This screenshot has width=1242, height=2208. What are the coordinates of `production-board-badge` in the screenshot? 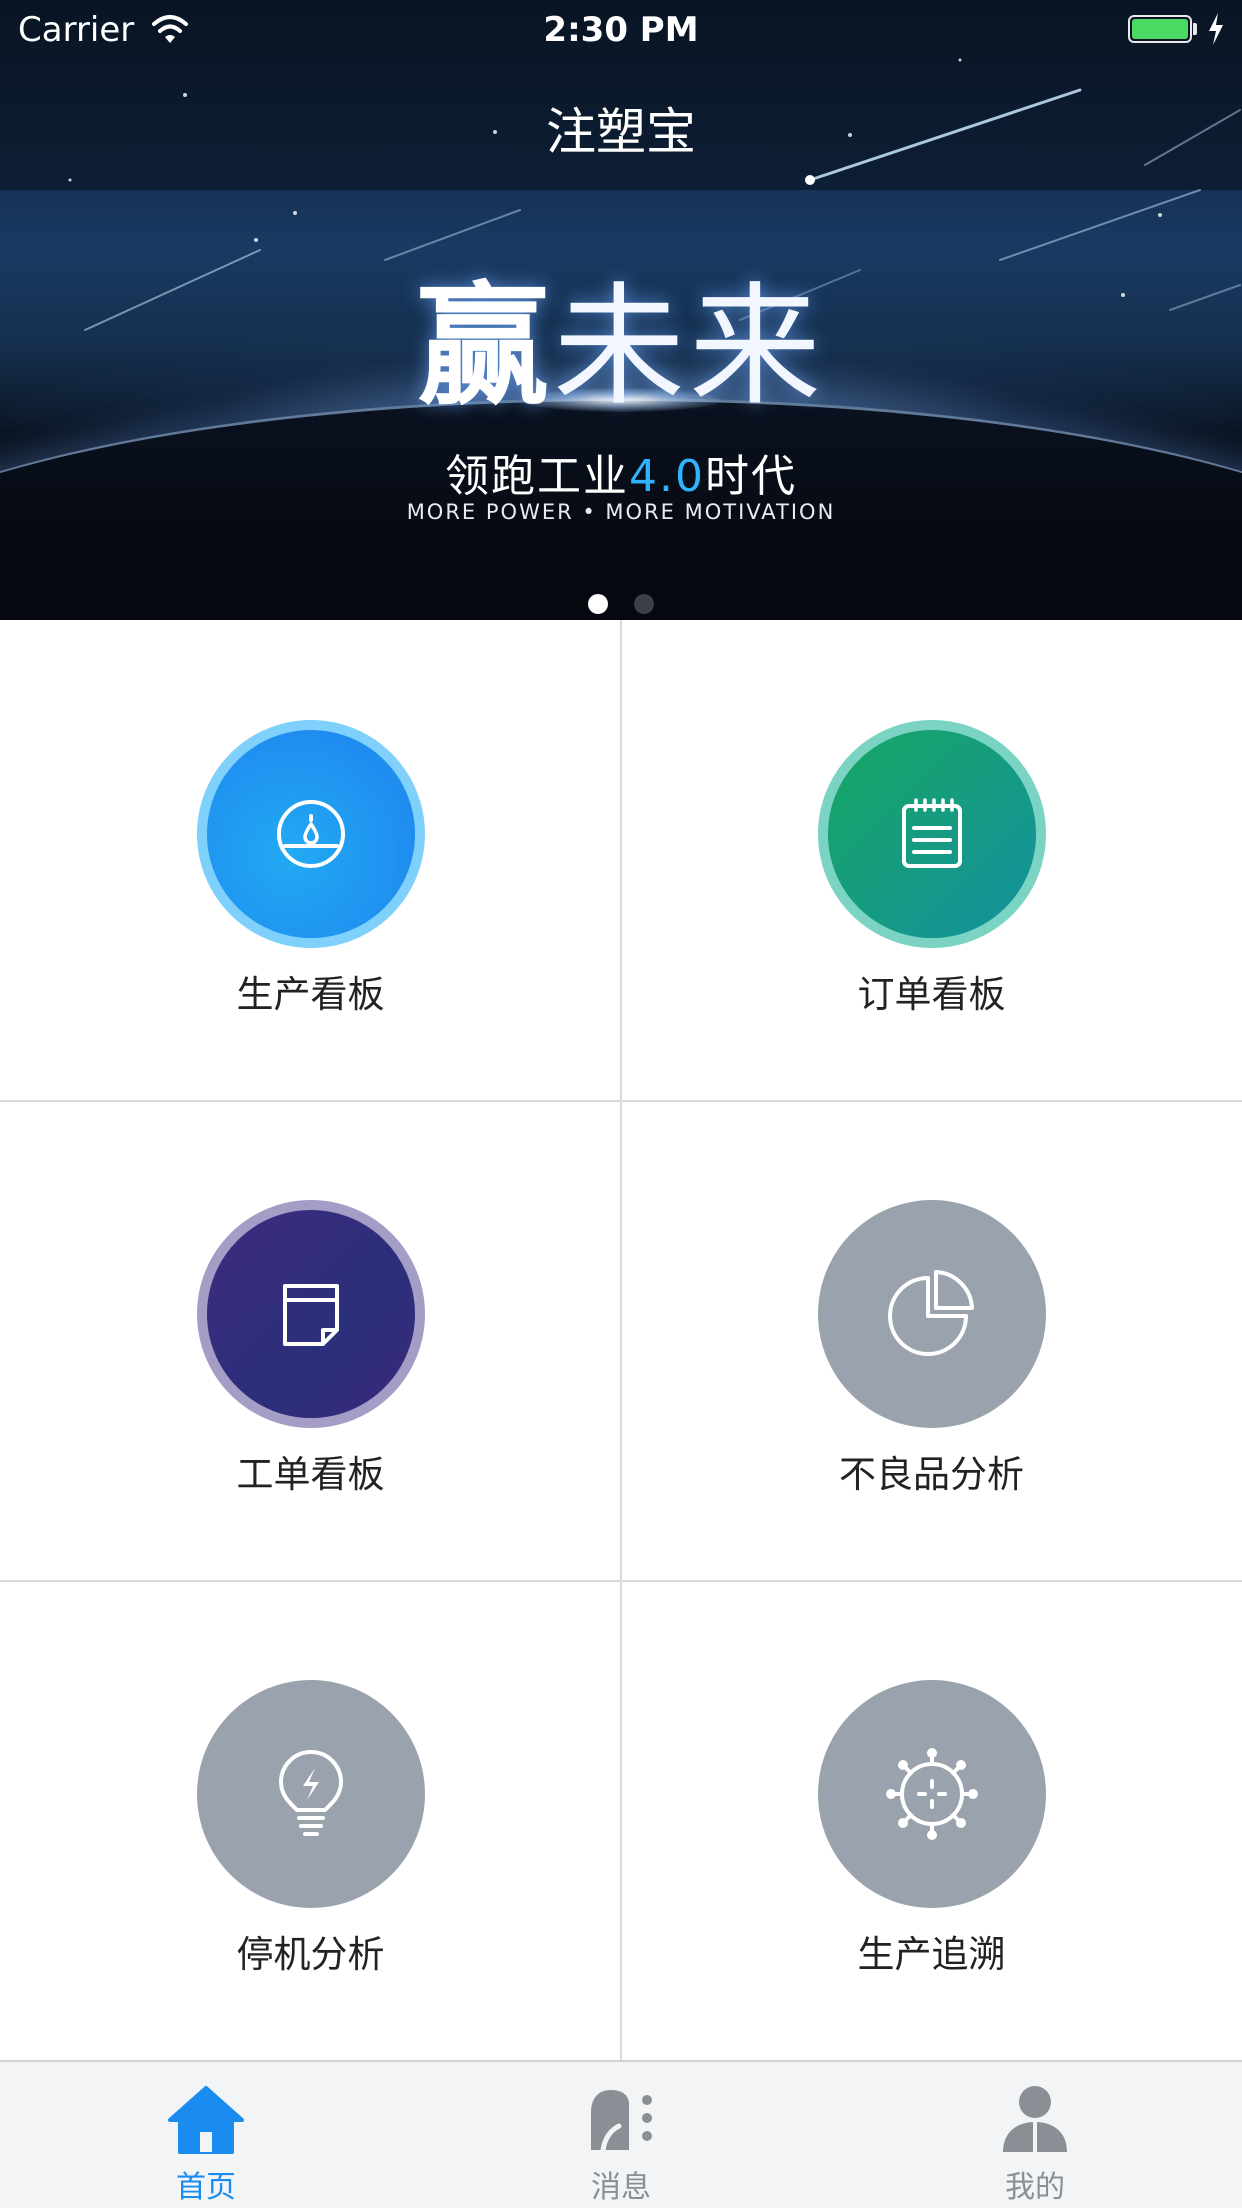 It's located at (310, 834).